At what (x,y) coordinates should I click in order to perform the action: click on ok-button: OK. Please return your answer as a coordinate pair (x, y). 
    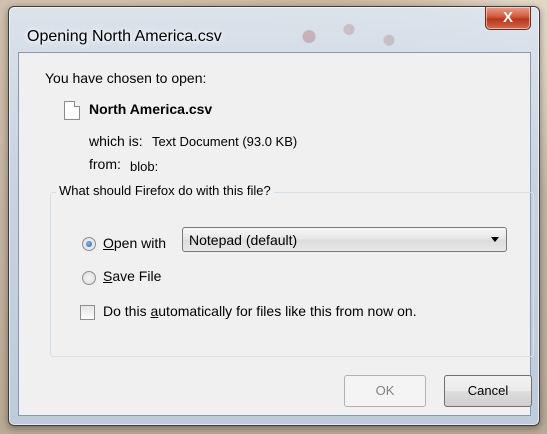
    Looking at the image, I should click on (385, 391).